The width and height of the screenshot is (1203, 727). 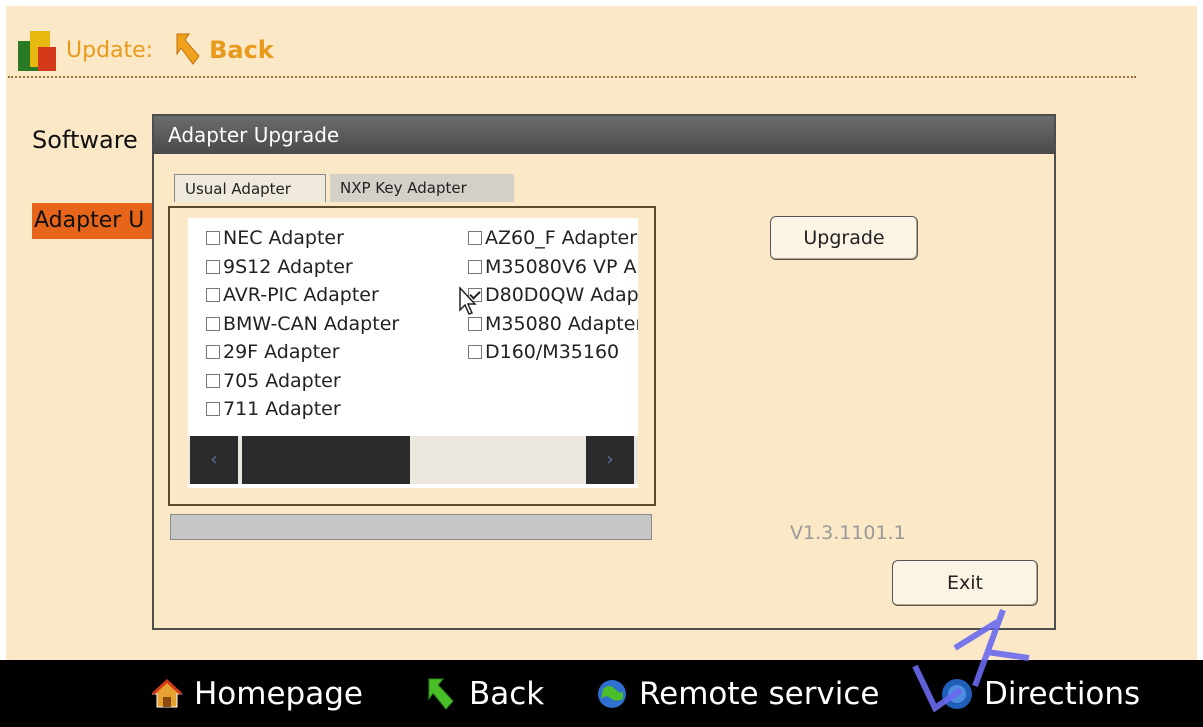 I want to click on scroll-left-button: ‹, so click(x=214, y=460).